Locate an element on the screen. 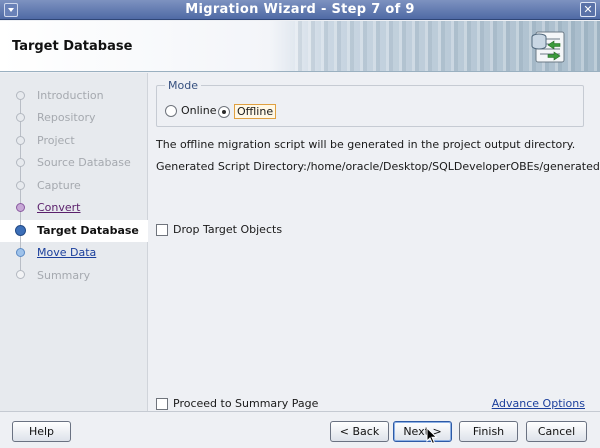  step-label: Summary is located at coordinates (64, 275).